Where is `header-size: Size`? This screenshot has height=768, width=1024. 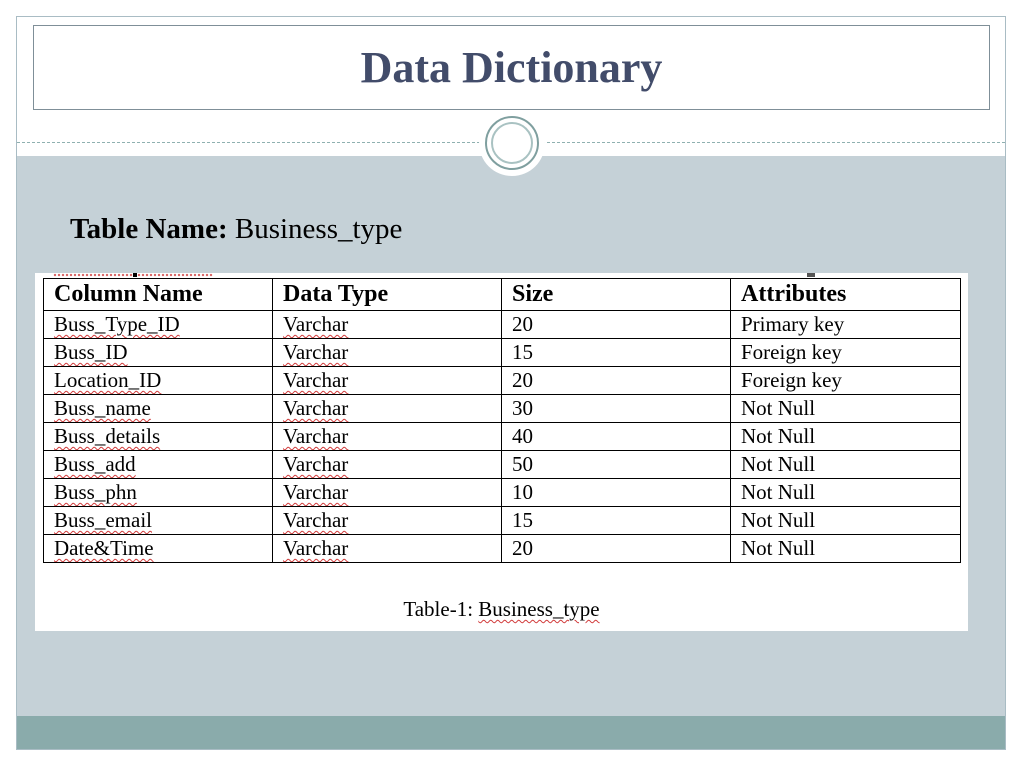
header-size: Size is located at coordinates (616, 294).